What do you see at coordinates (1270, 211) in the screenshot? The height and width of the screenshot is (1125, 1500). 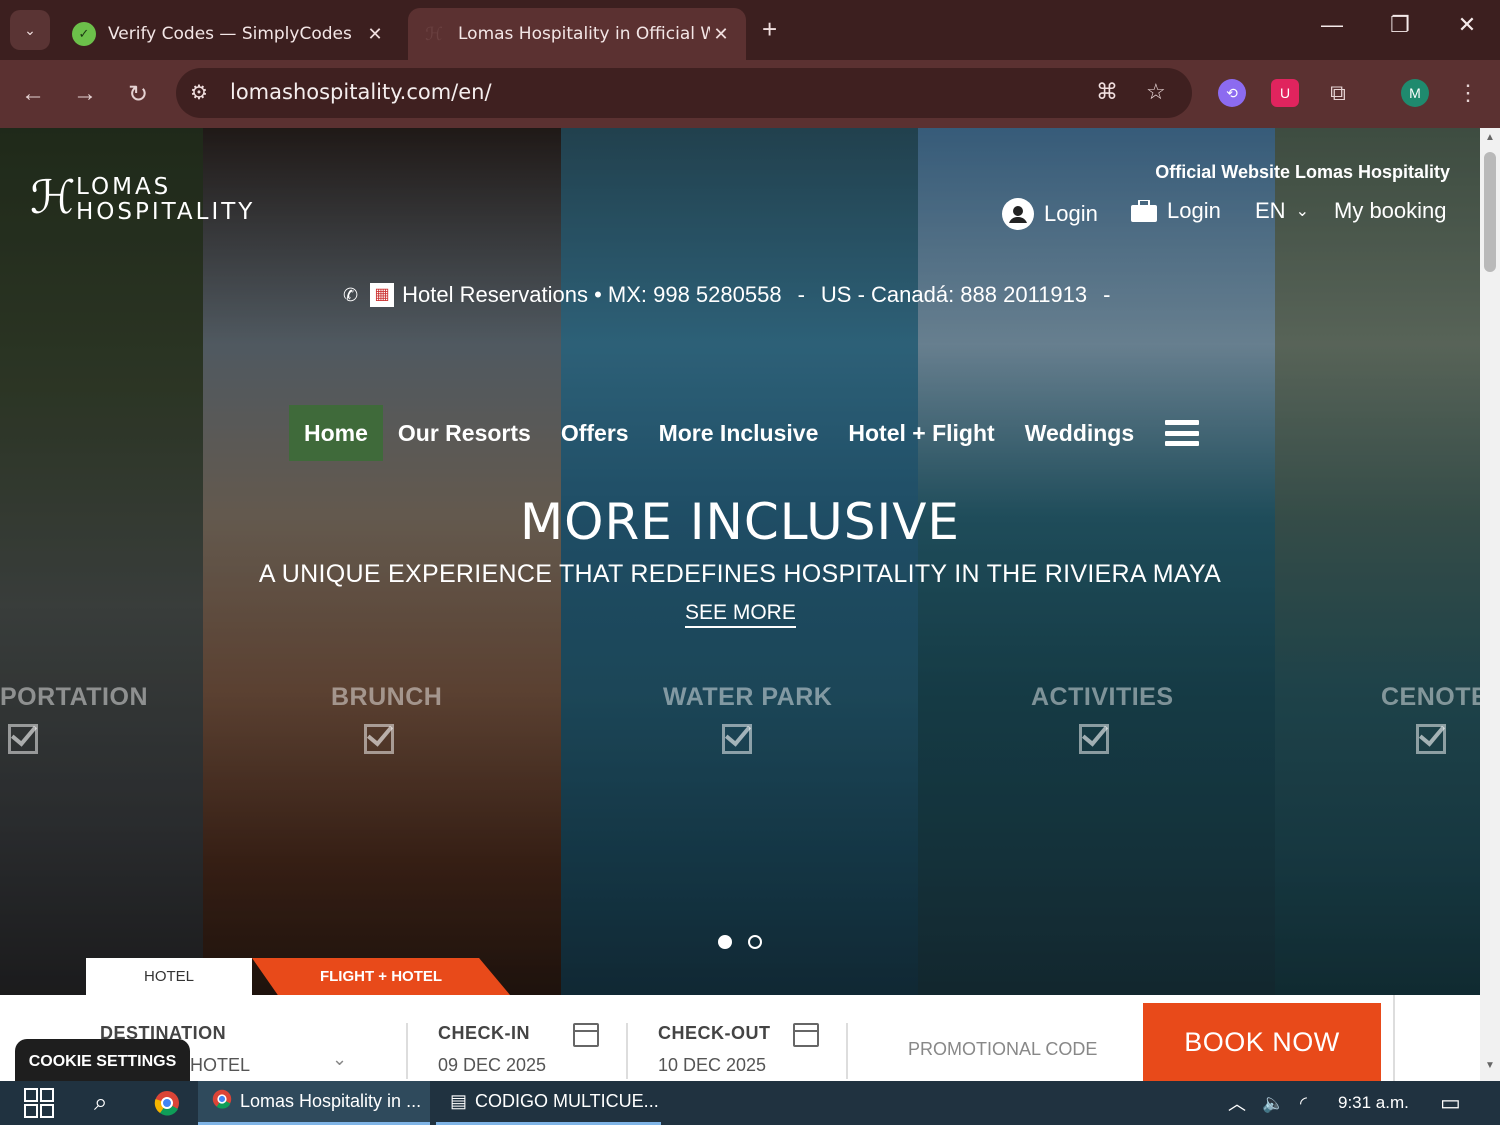 I see `language-label: EN` at bounding box center [1270, 211].